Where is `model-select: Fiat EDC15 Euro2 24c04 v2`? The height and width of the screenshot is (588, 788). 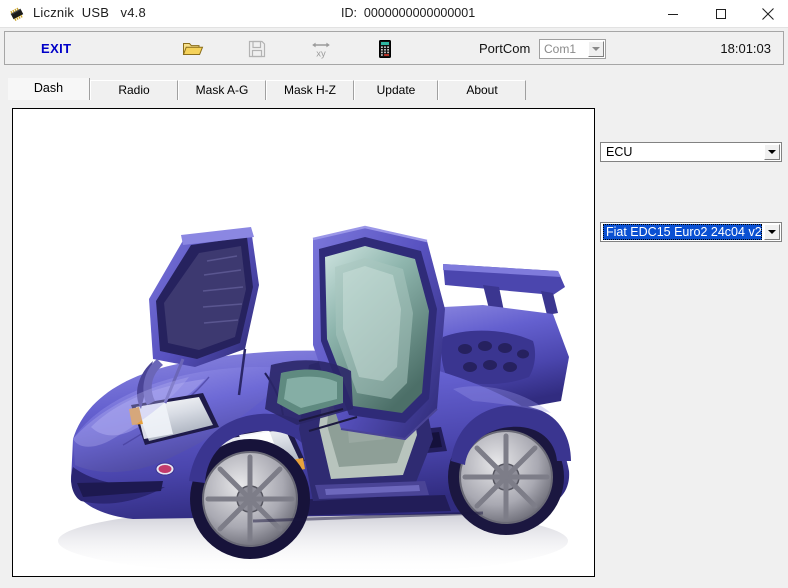
model-select: Fiat EDC15 Euro2 24c04 v2 is located at coordinates (691, 232).